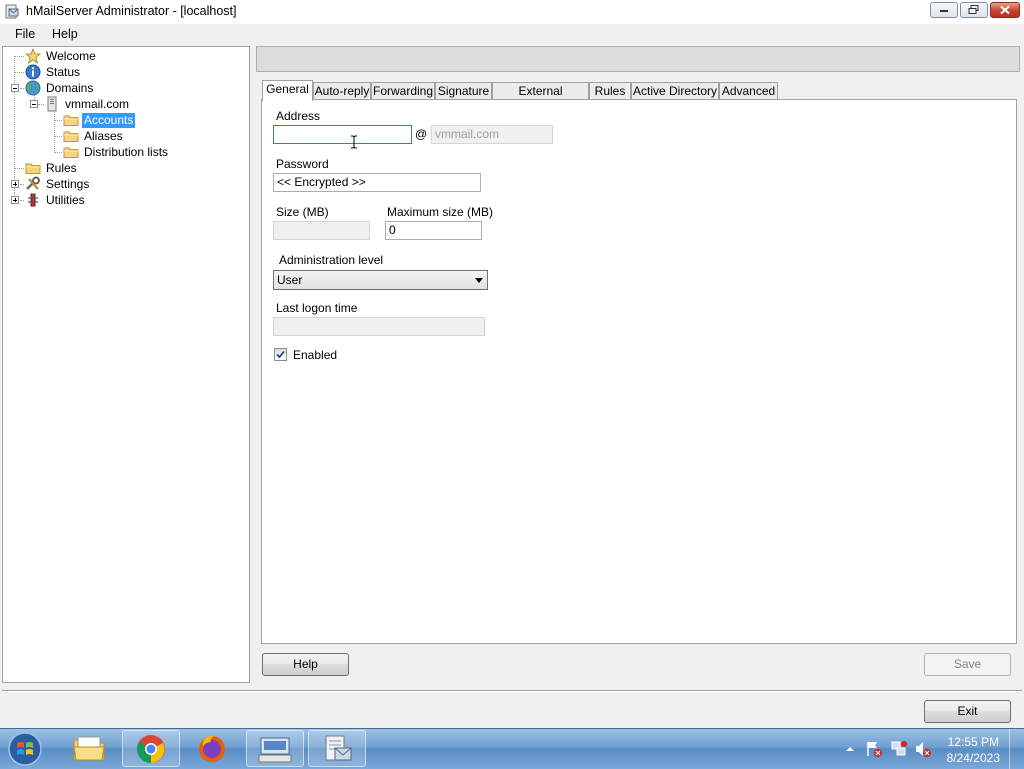 The image size is (1024, 769). Describe the element at coordinates (379, 326) in the screenshot. I see `last-logon-field` at that location.